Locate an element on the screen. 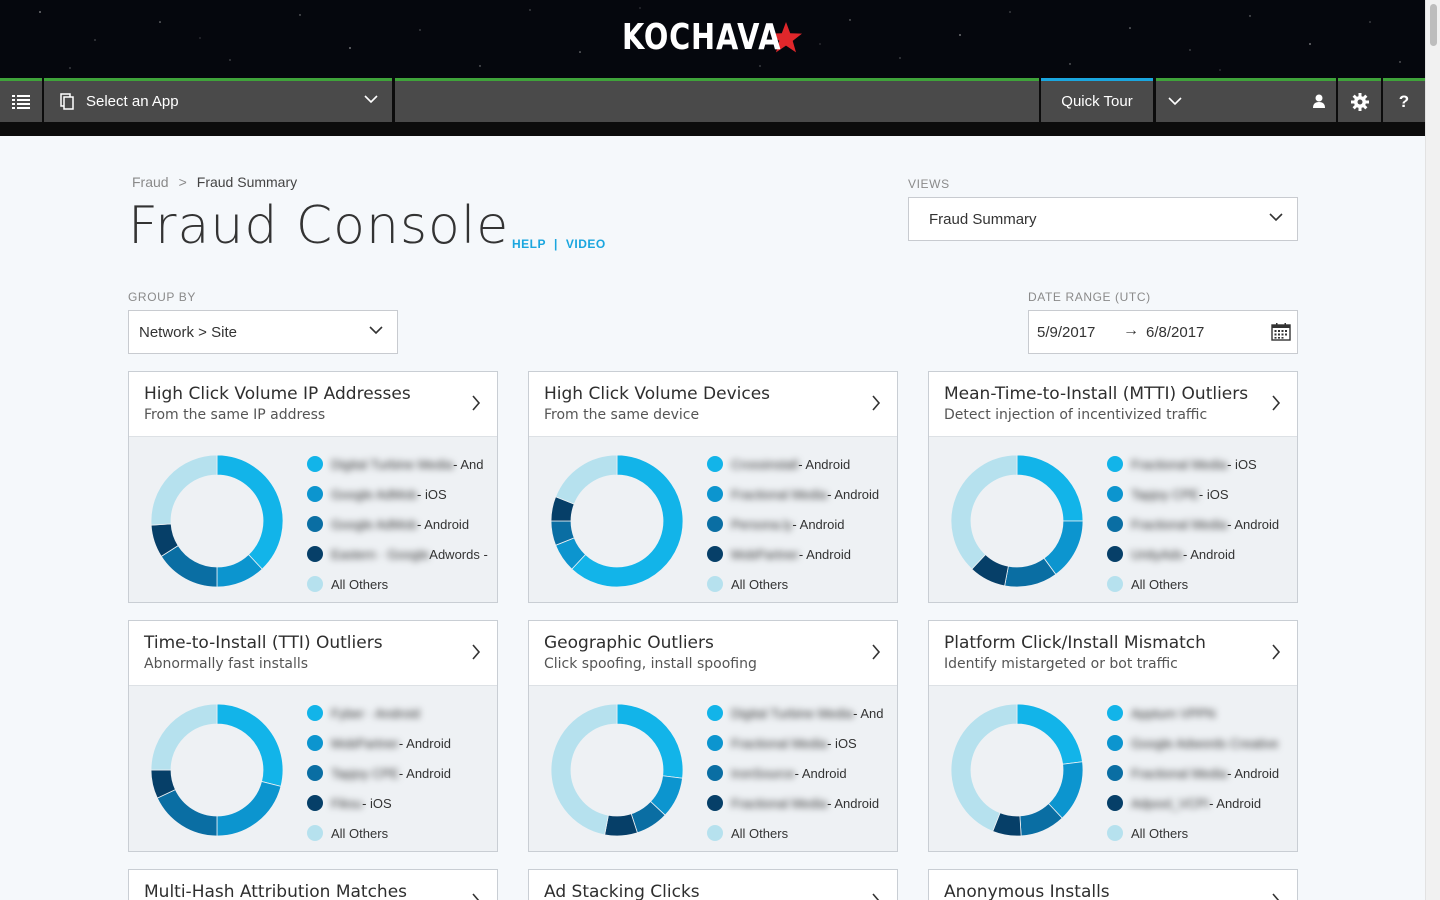 This screenshot has width=1440, height=900. kochava-logo: KOCHAVA is located at coordinates (713, 37).